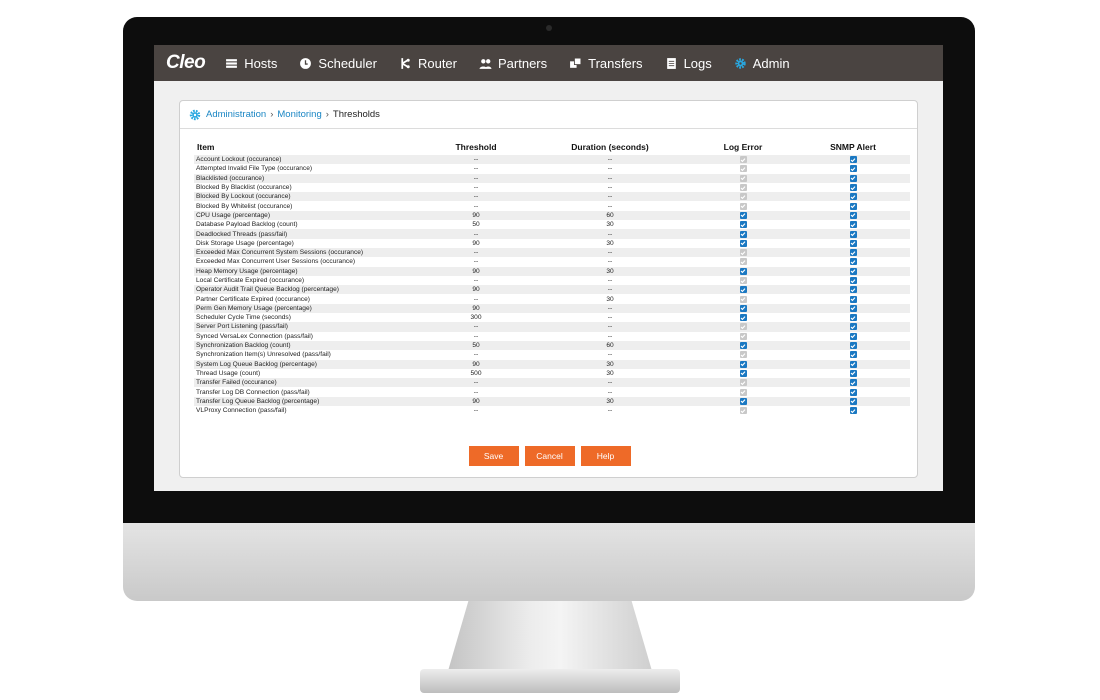 The image size is (1100, 700). I want to click on breadcrumb-thresholds: Thresholds, so click(356, 114).